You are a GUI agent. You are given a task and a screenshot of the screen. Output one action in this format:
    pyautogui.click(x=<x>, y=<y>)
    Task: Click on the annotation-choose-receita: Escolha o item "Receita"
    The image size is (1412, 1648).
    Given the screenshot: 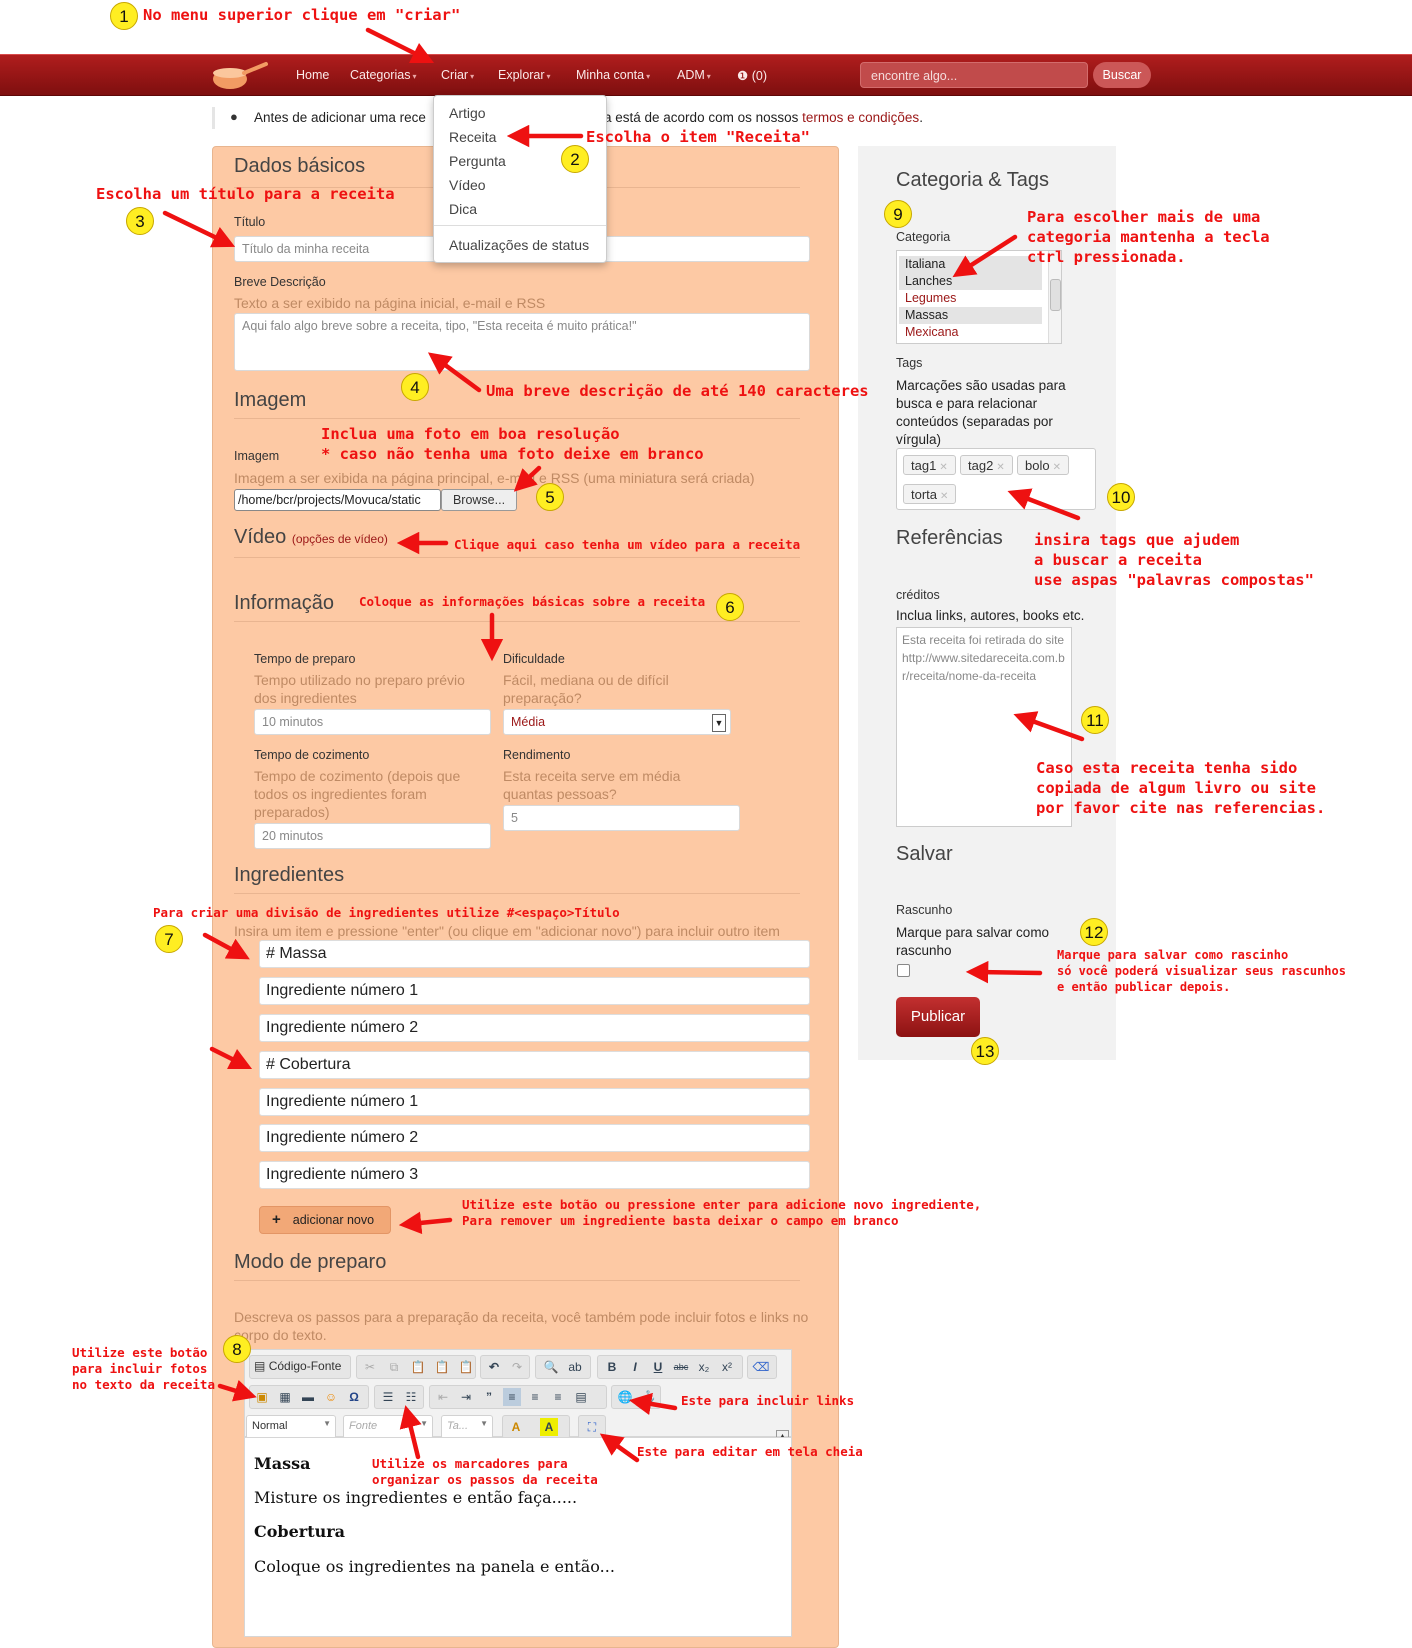 What is the action you would take?
    pyautogui.click(x=698, y=137)
    